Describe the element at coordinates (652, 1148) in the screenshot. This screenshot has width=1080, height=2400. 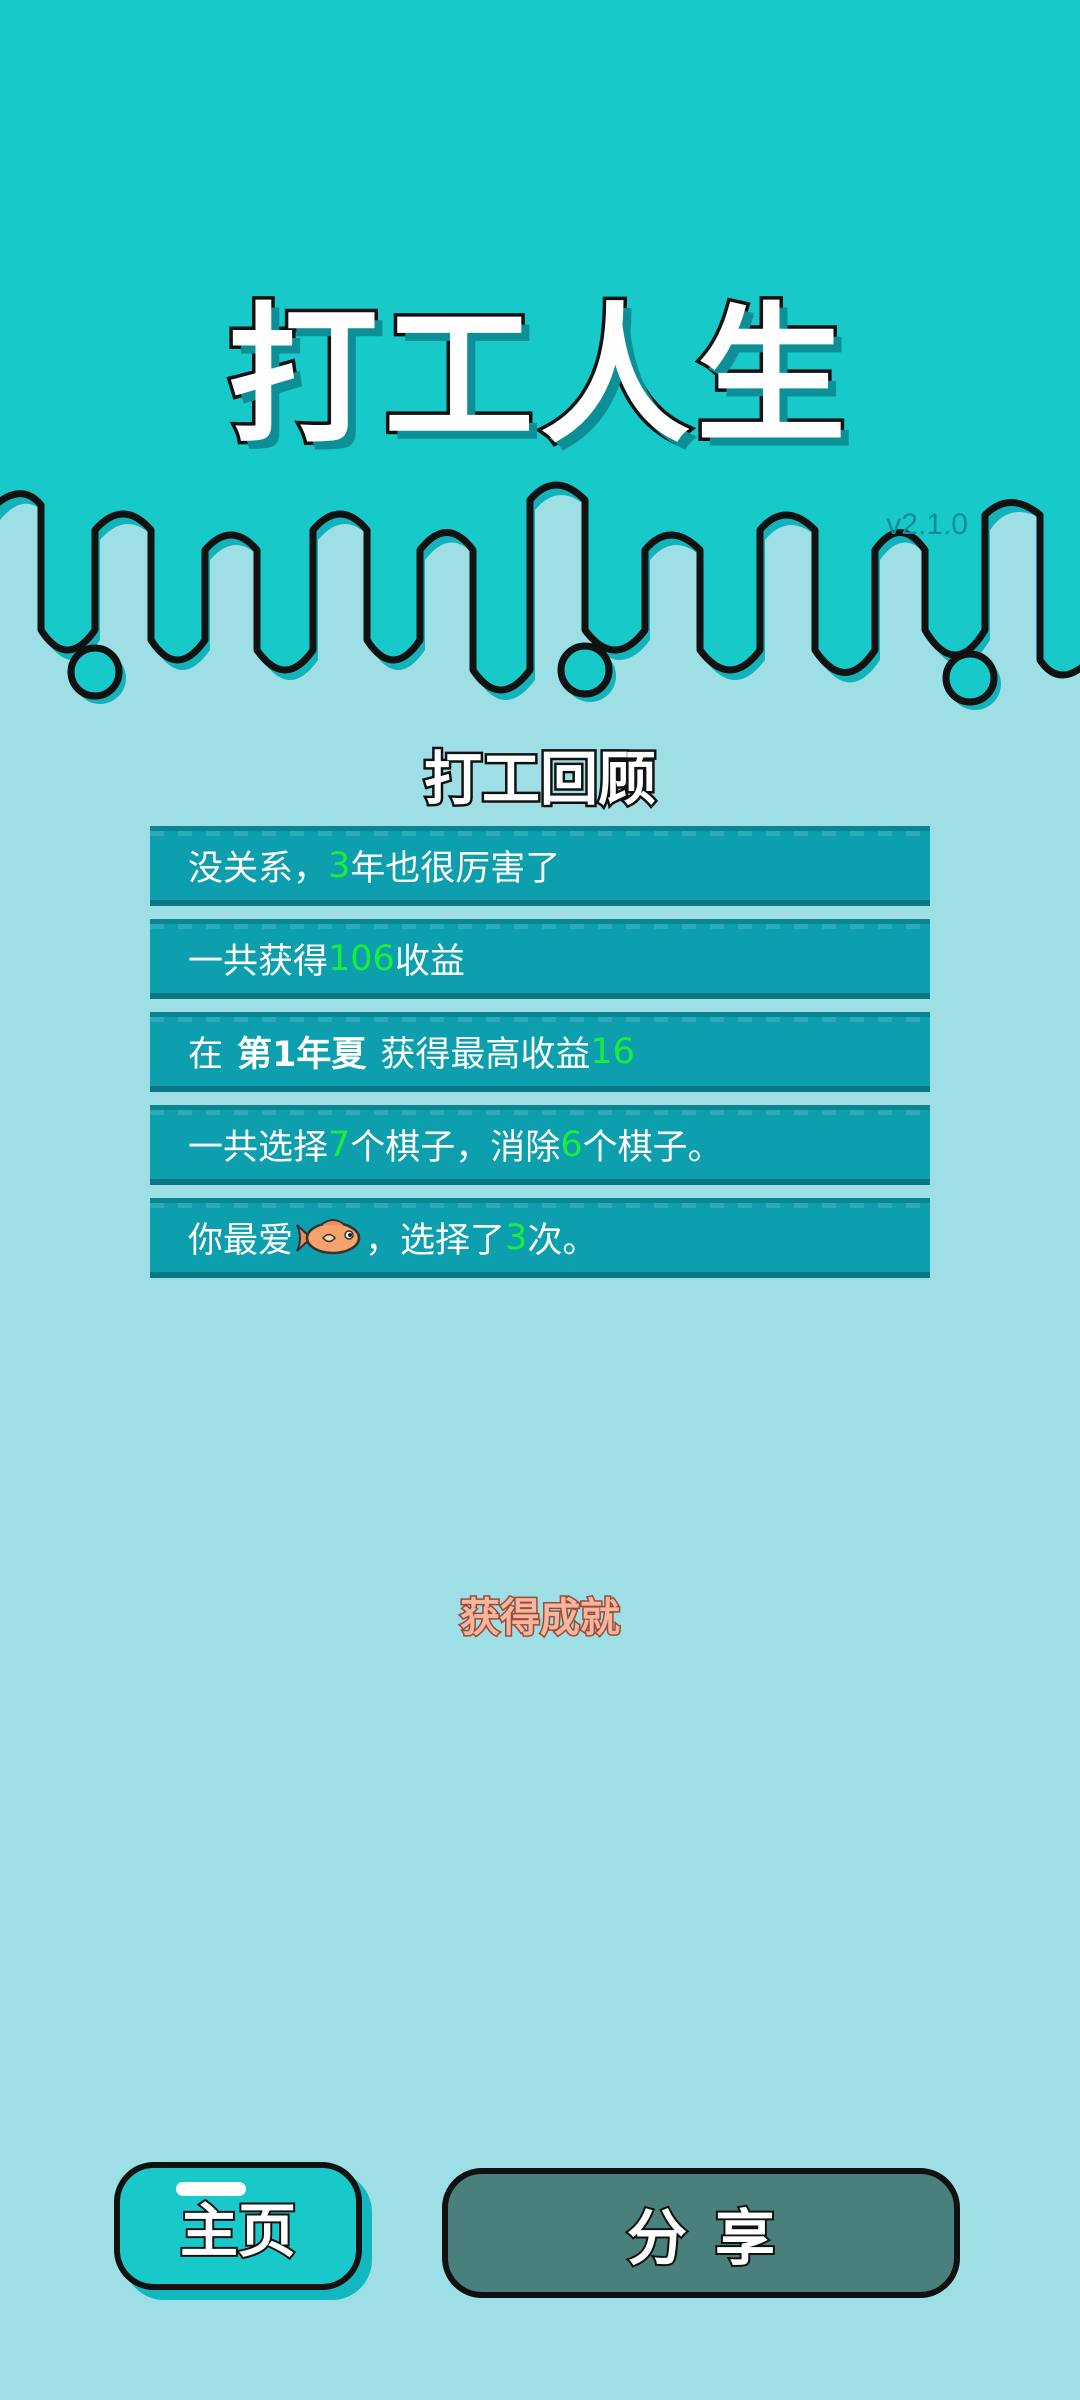
I see `review-text: 个棋子。` at that location.